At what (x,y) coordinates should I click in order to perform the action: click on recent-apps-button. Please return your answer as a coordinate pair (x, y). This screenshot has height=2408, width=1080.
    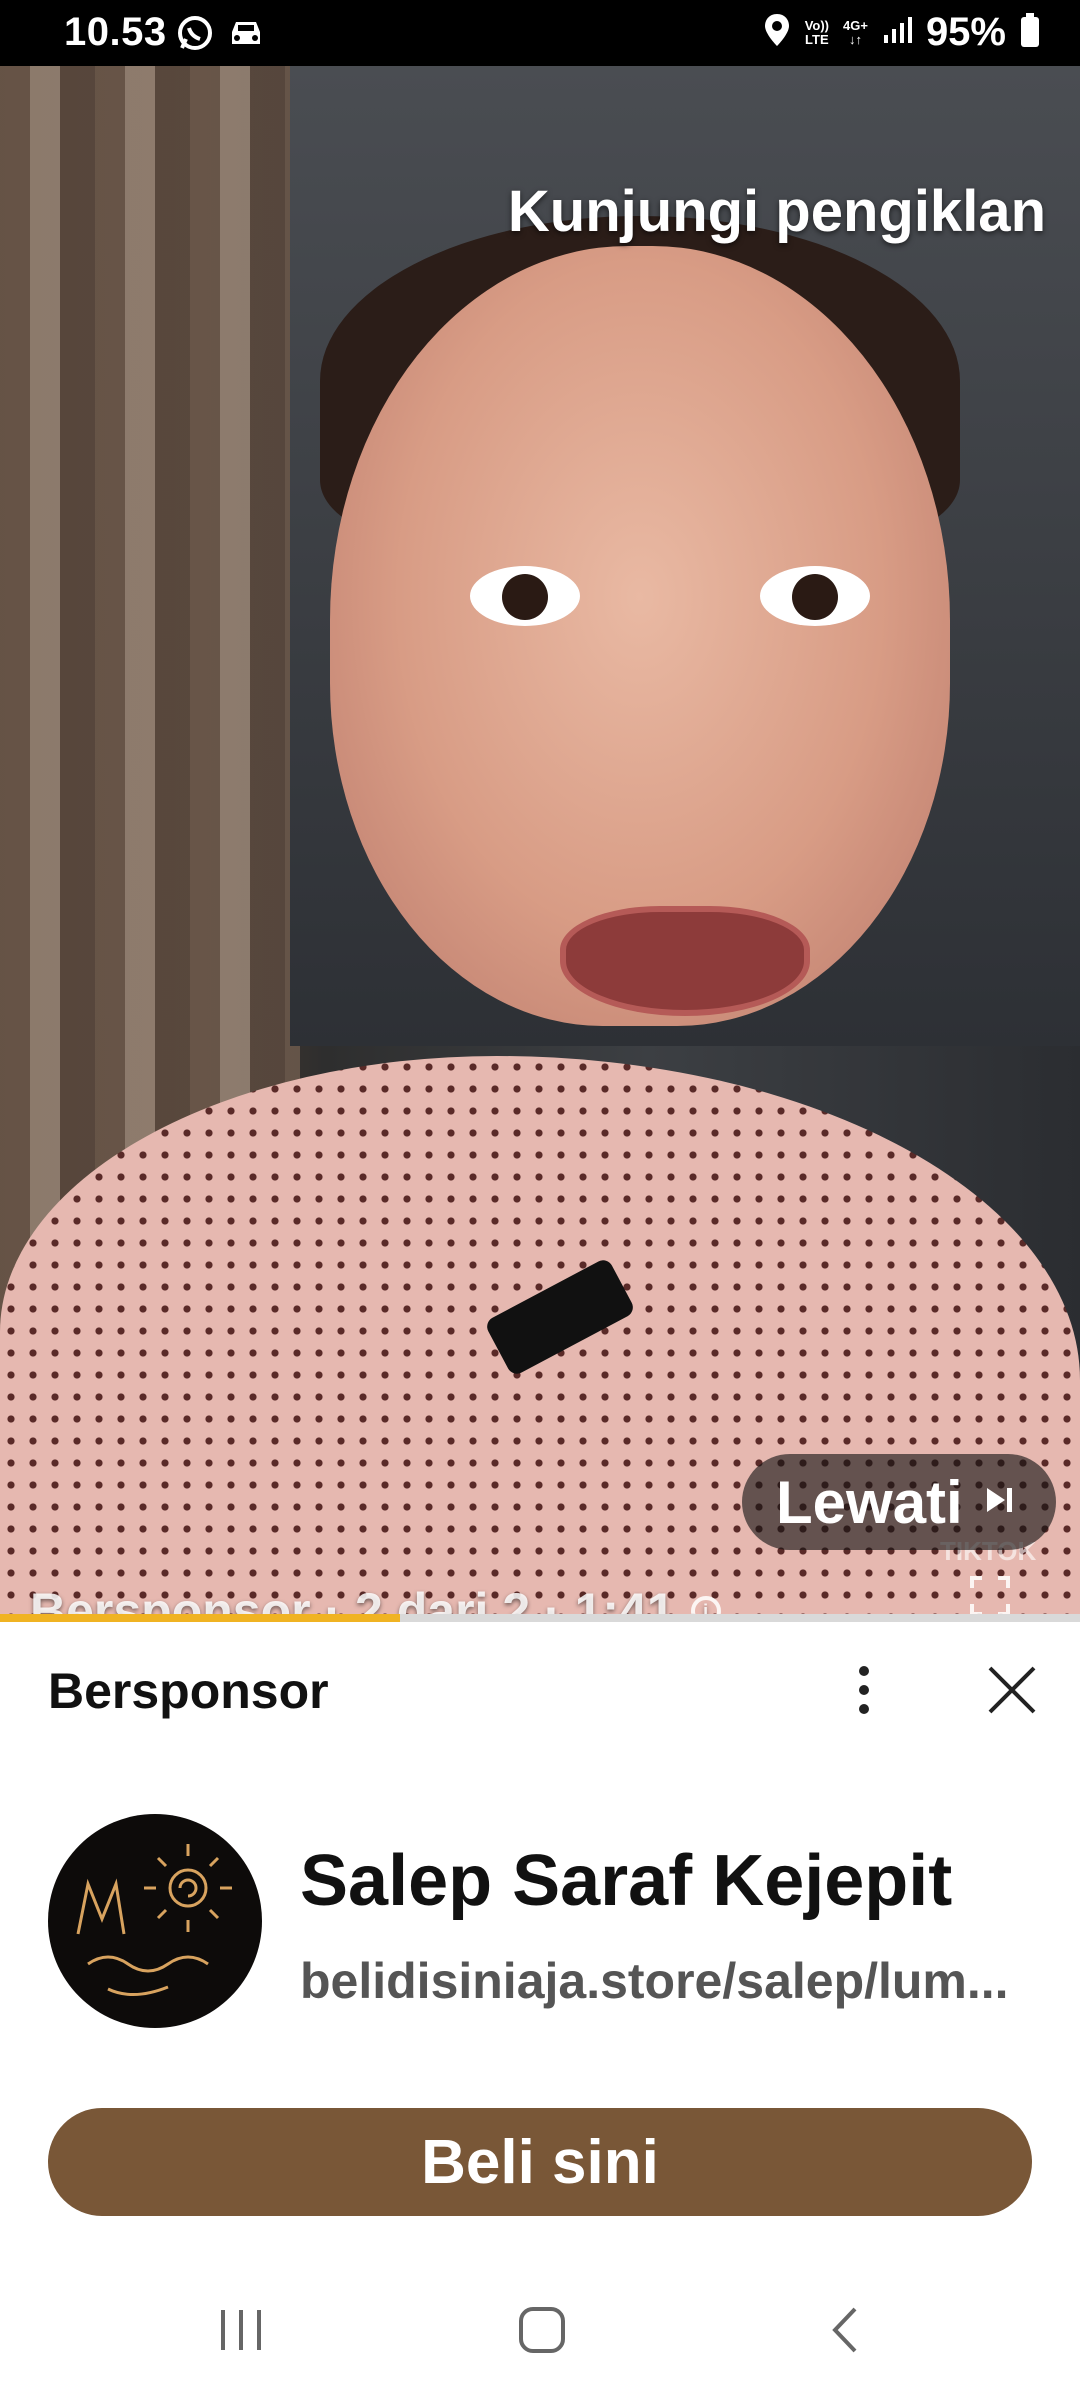
    Looking at the image, I should click on (242, 2330).